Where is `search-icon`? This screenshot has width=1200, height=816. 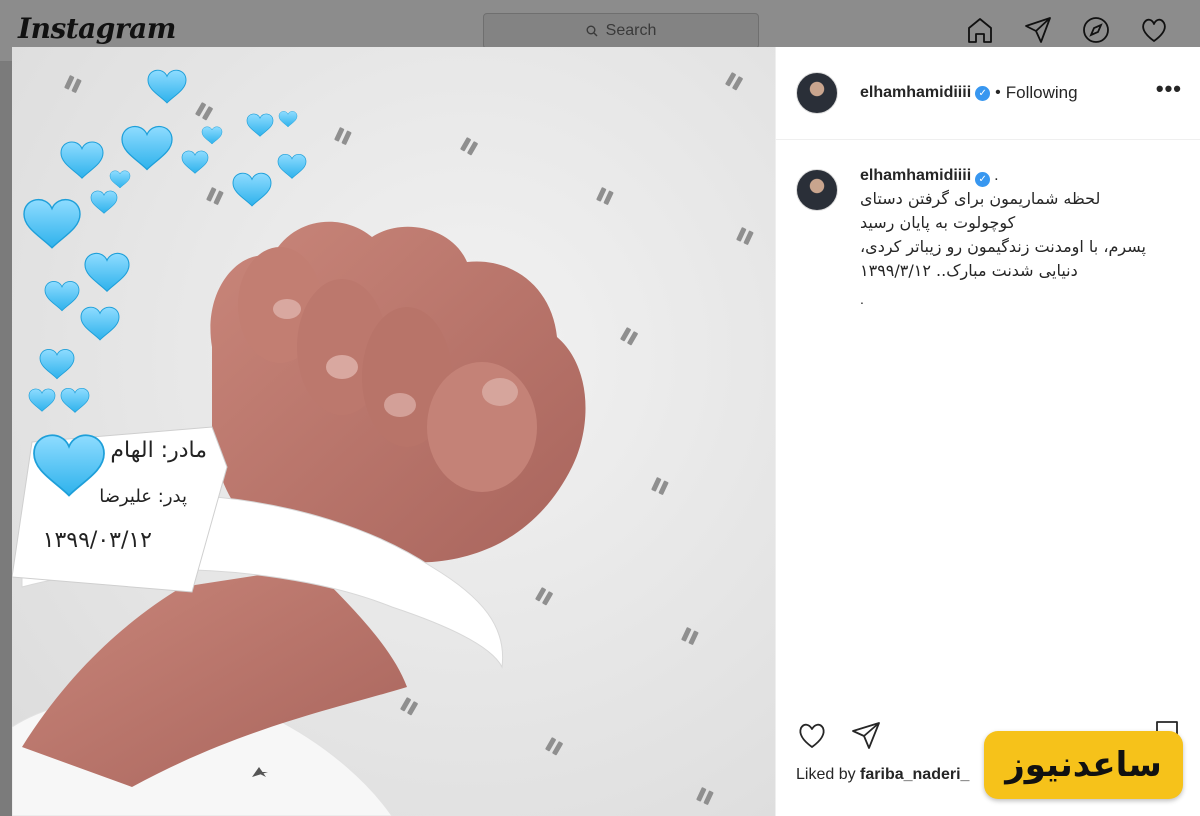
search-icon is located at coordinates (592, 31).